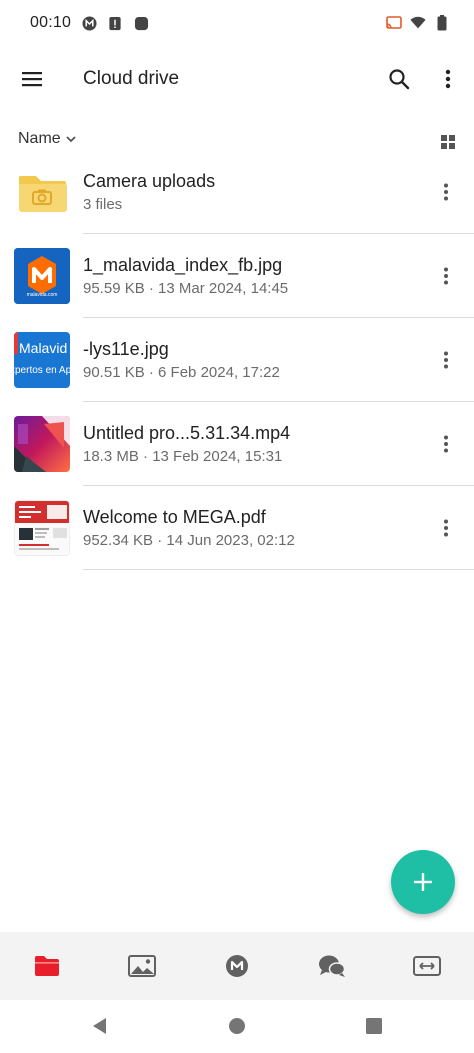 The image size is (474, 1053). I want to click on file-name: Camera uploads, so click(149, 181).